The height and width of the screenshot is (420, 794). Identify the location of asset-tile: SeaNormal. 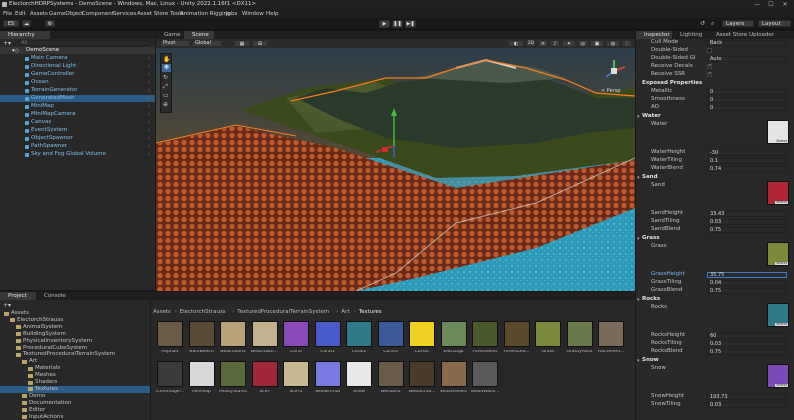
(328, 380).